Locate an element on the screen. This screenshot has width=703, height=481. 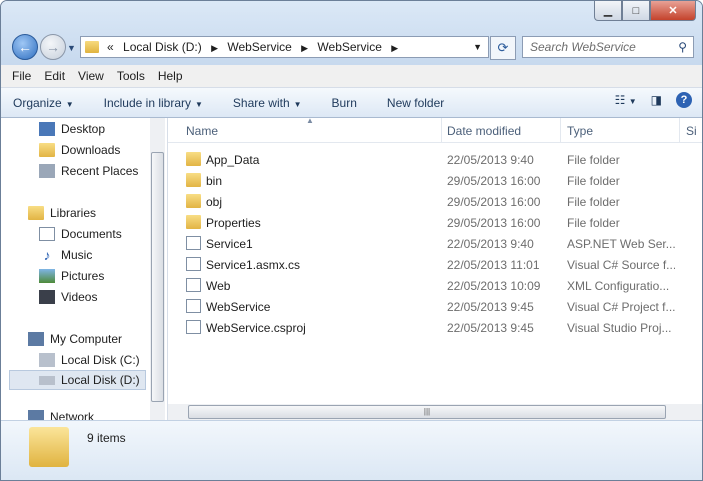
cell-type: File folder is located at coordinates (593, 223).